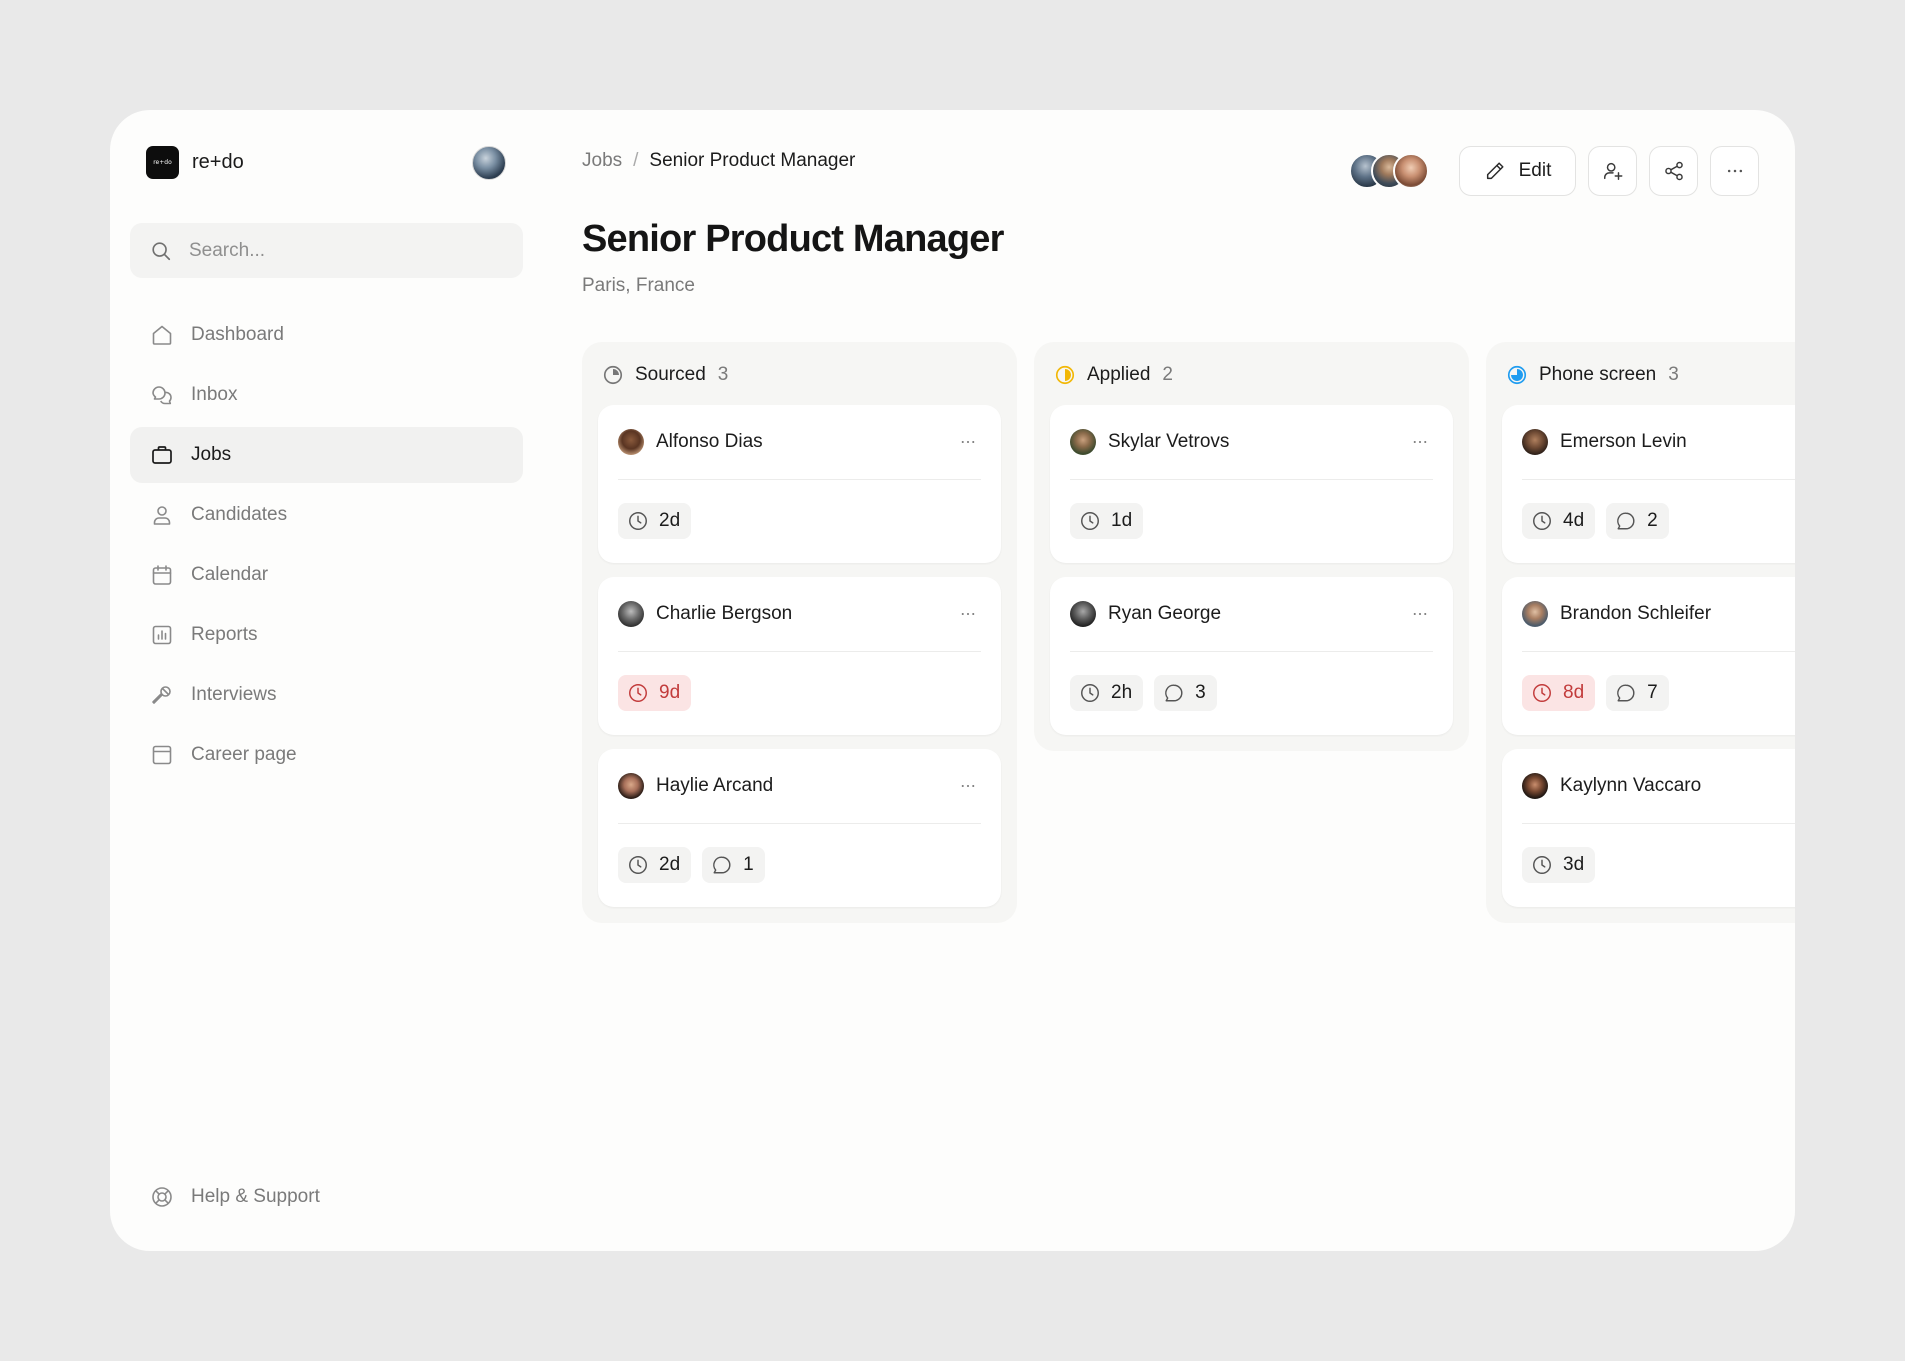  What do you see at coordinates (799, 484) in the screenshot?
I see `candidate-card: Alfonso Dias 2d` at bounding box center [799, 484].